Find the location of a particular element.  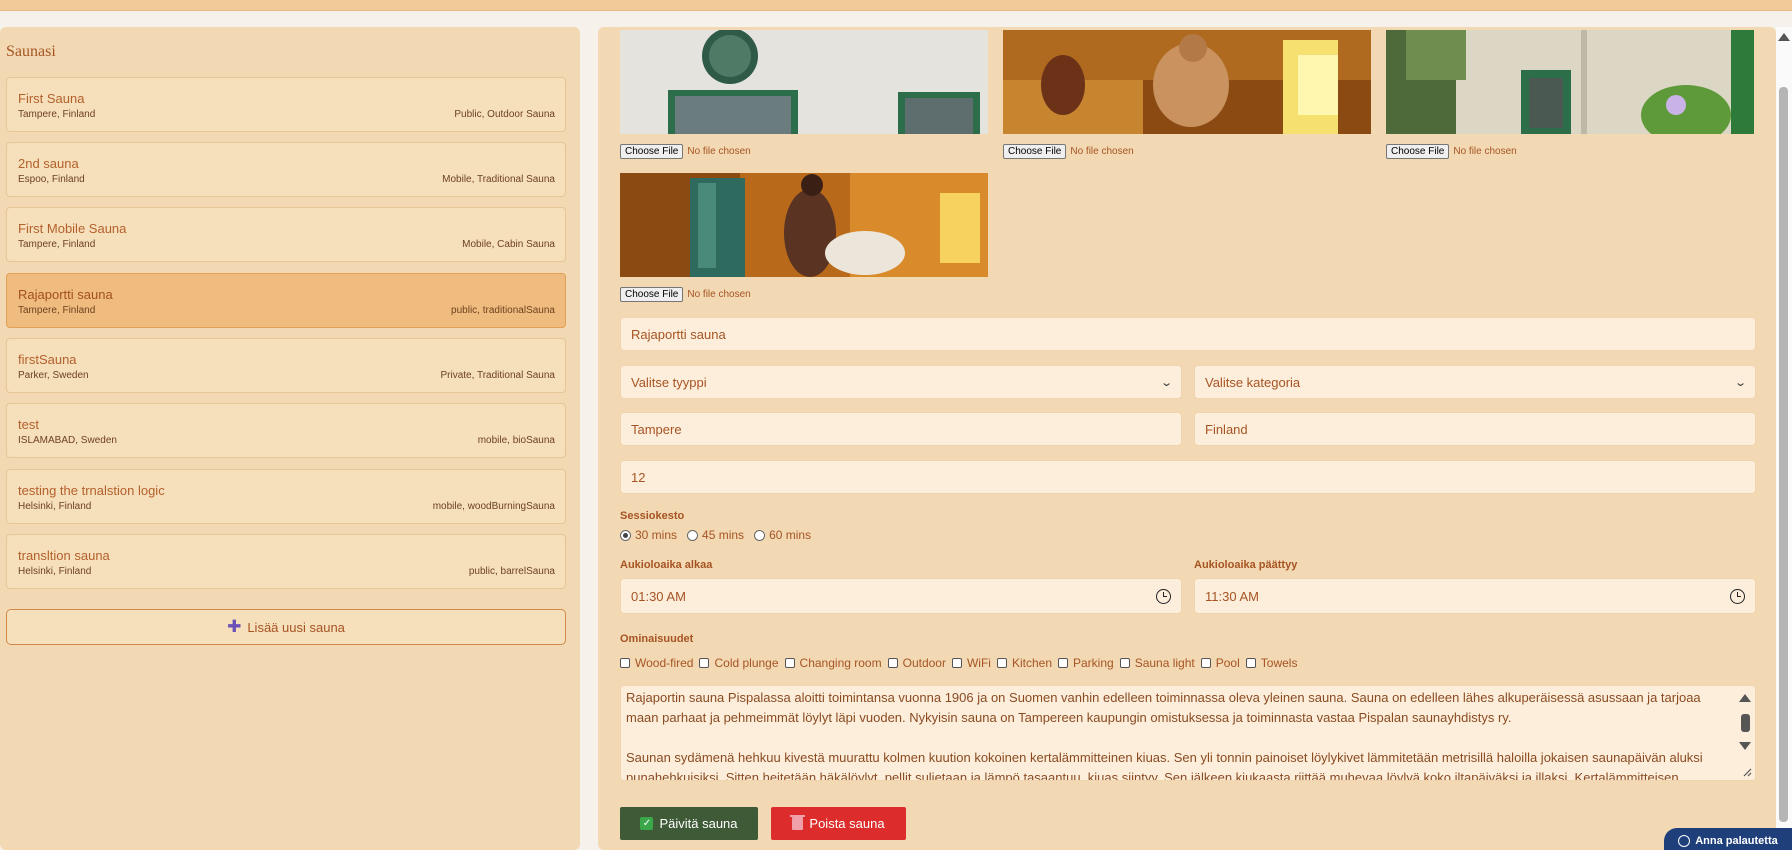

city-input: Tampere is located at coordinates (901, 429).